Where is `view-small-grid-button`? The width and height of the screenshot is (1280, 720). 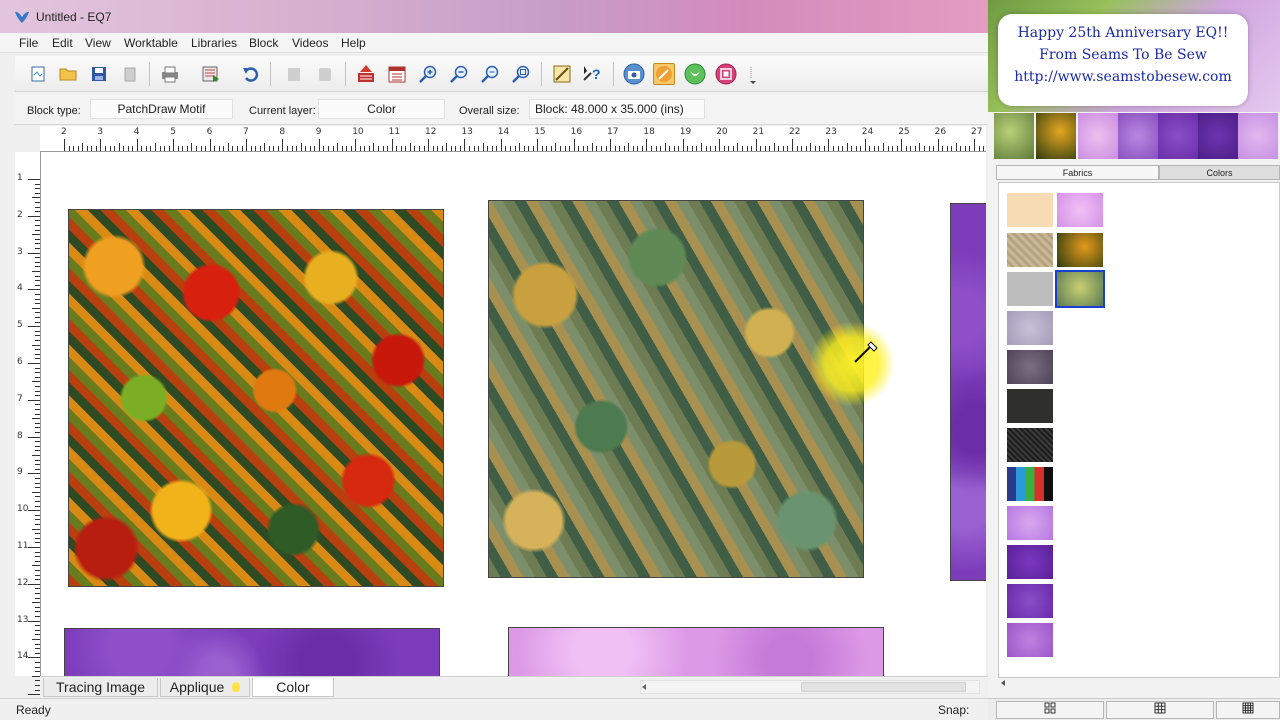
view-small-grid-button is located at coordinates (1248, 710).